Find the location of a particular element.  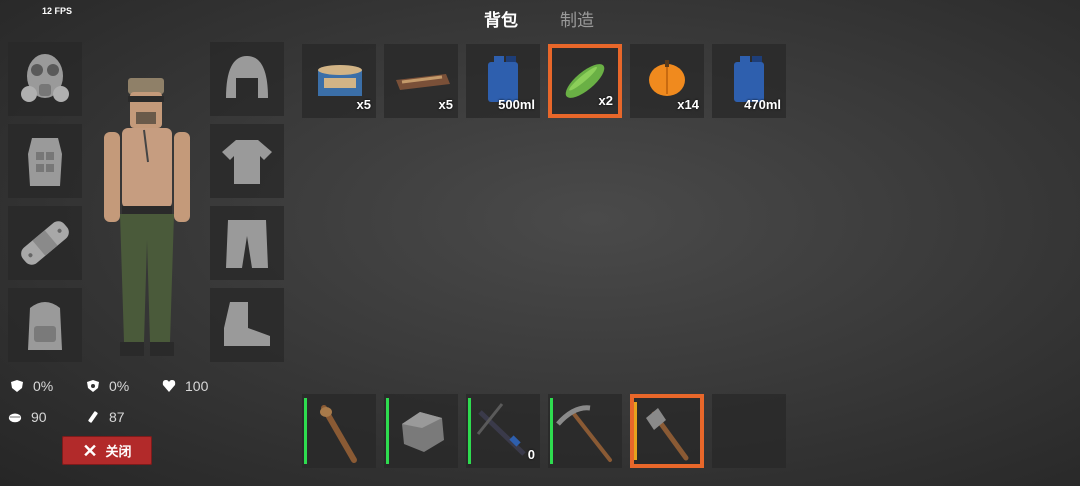

t-shirt-icon is located at coordinates (247, 162).